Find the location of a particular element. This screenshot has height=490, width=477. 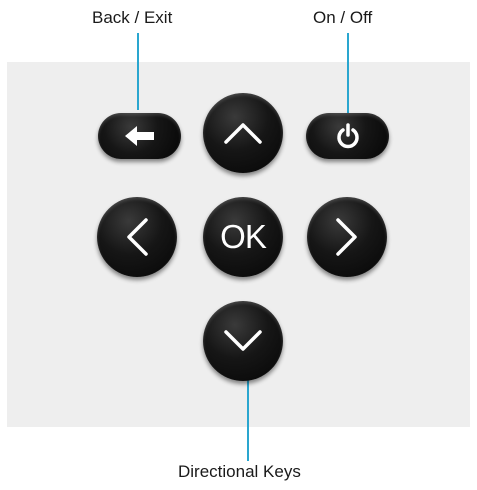

up-button is located at coordinates (243, 133).